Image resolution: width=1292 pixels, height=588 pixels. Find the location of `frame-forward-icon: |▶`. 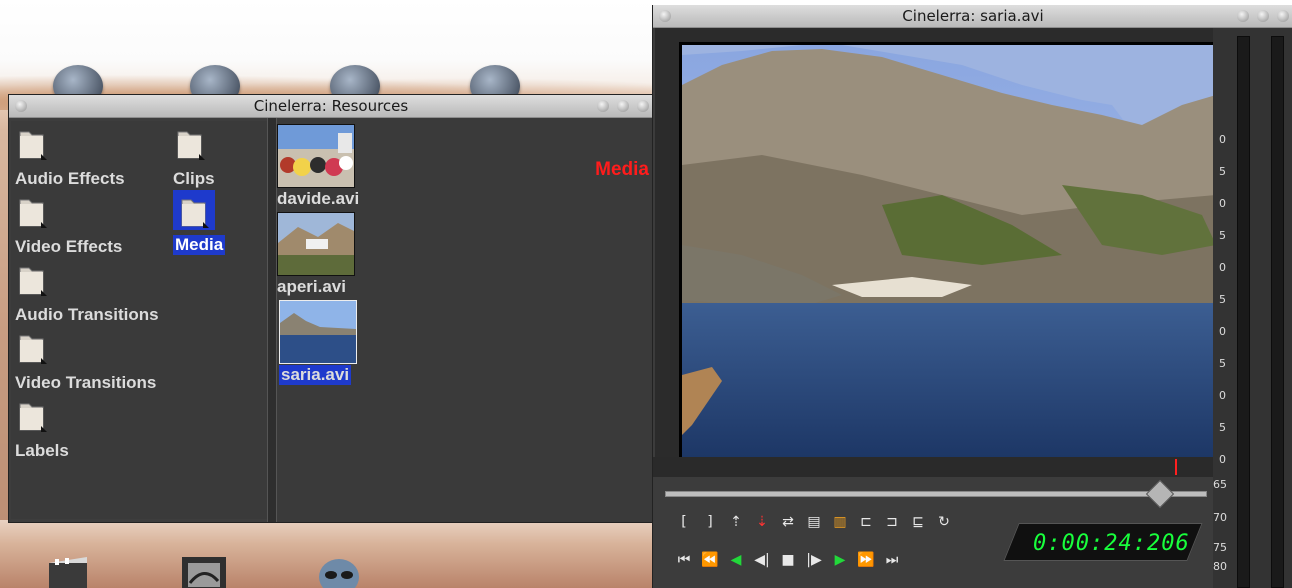

frame-forward-icon: |▶ is located at coordinates (814, 560).